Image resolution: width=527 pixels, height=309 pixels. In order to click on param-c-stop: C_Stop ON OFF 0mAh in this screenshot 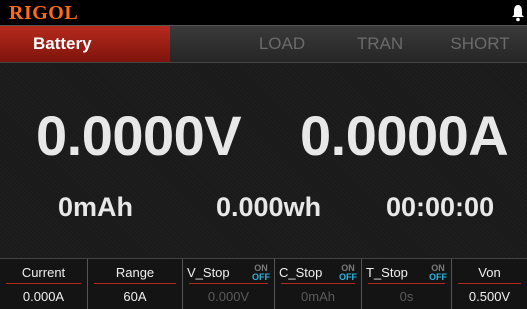, I will do `click(318, 284)`.